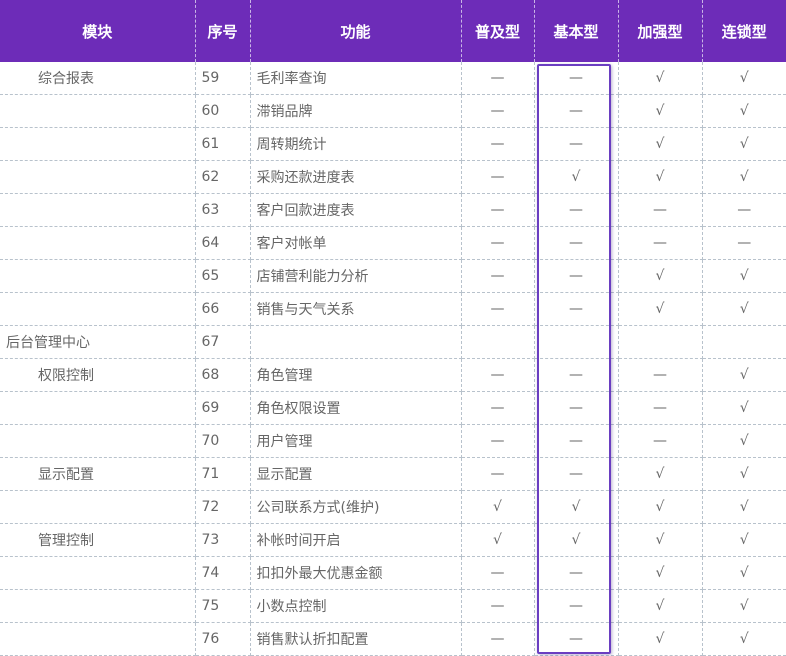 The width and height of the screenshot is (786, 656). I want to click on header-tier-basic: 基本型, so click(576, 31).